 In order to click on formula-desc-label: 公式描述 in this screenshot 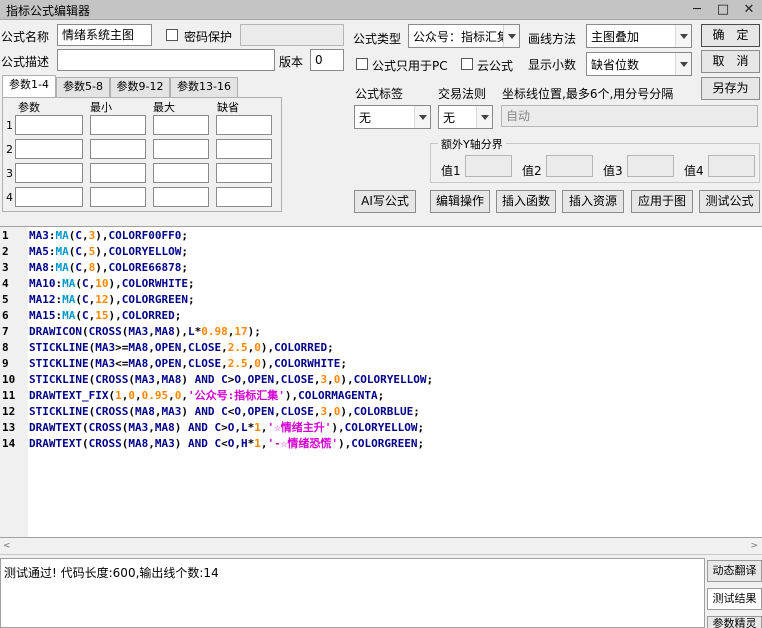, I will do `click(25, 62)`.